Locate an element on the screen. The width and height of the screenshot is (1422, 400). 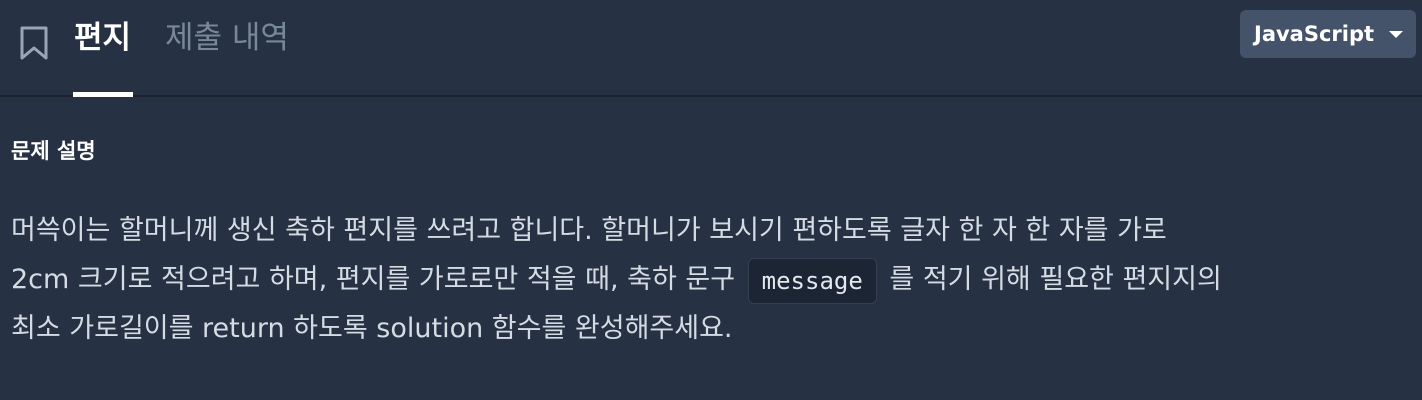
active-tab-indicator is located at coordinates (103, 94).